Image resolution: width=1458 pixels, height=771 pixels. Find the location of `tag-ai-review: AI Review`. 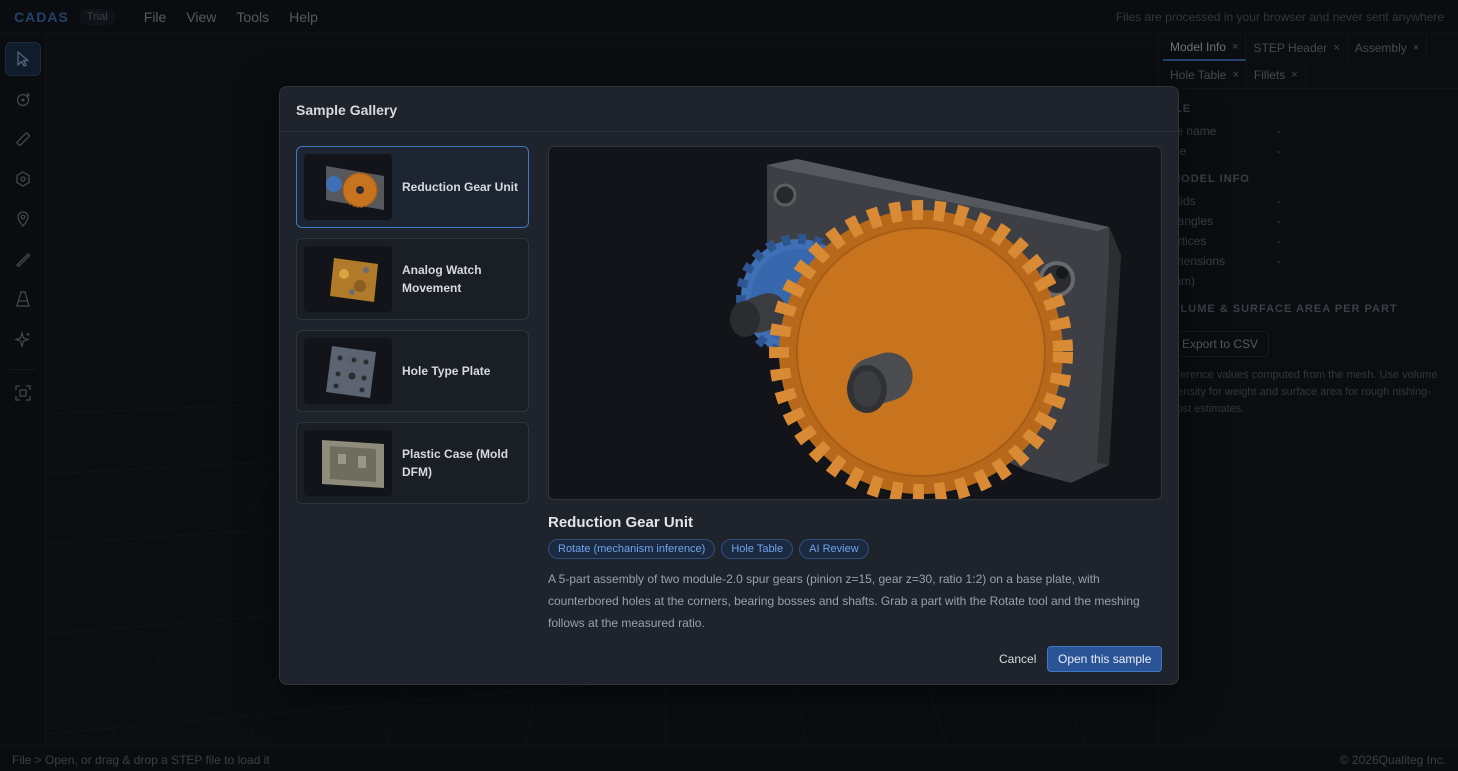

tag-ai-review: AI Review is located at coordinates (834, 549).